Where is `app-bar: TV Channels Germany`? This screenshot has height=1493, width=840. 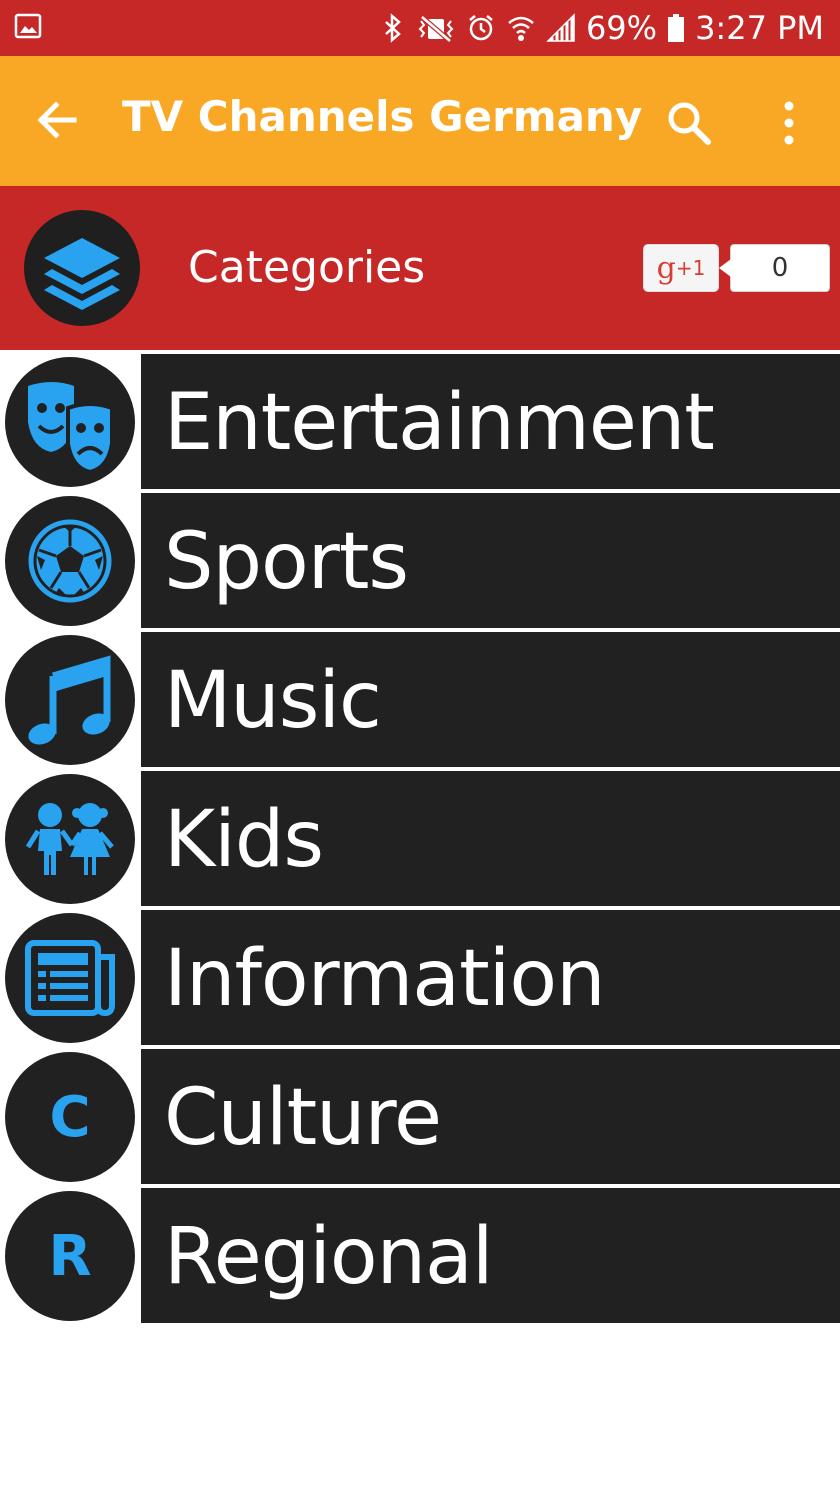
app-bar: TV Channels Germany is located at coordinates (420, 121).